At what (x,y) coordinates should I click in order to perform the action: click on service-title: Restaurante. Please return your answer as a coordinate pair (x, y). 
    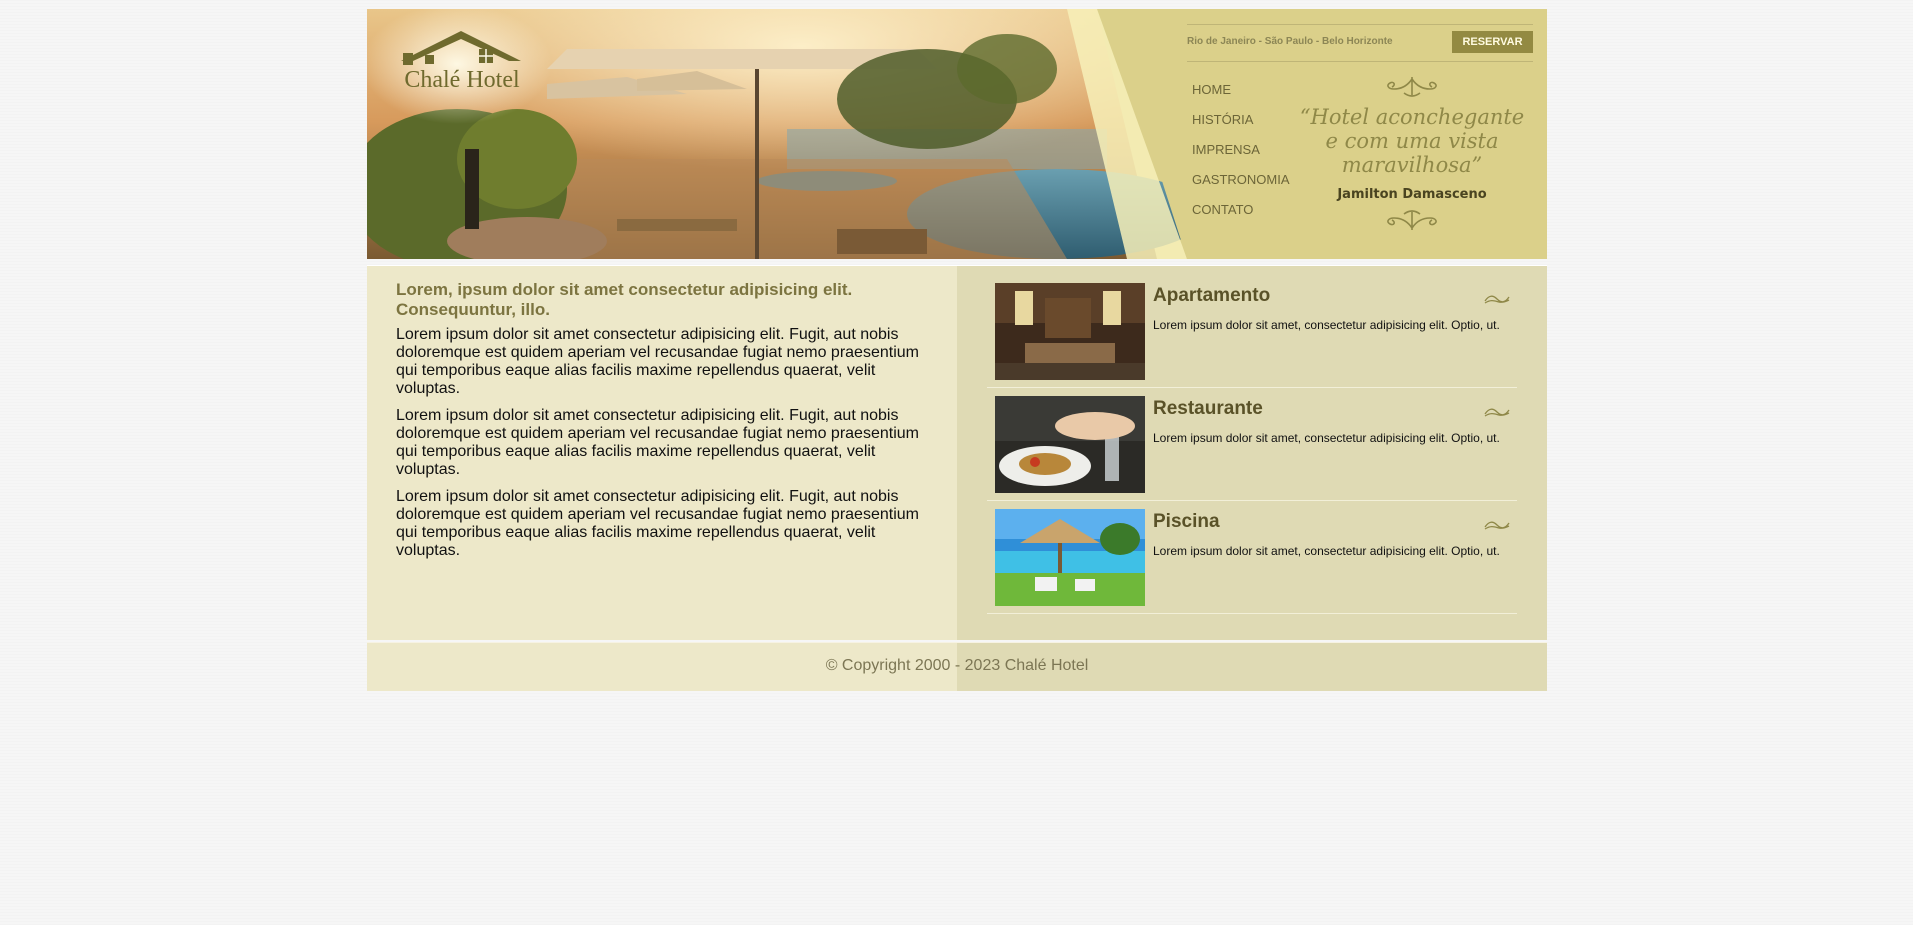
    Looking at the image, I should click on (1208, 409).